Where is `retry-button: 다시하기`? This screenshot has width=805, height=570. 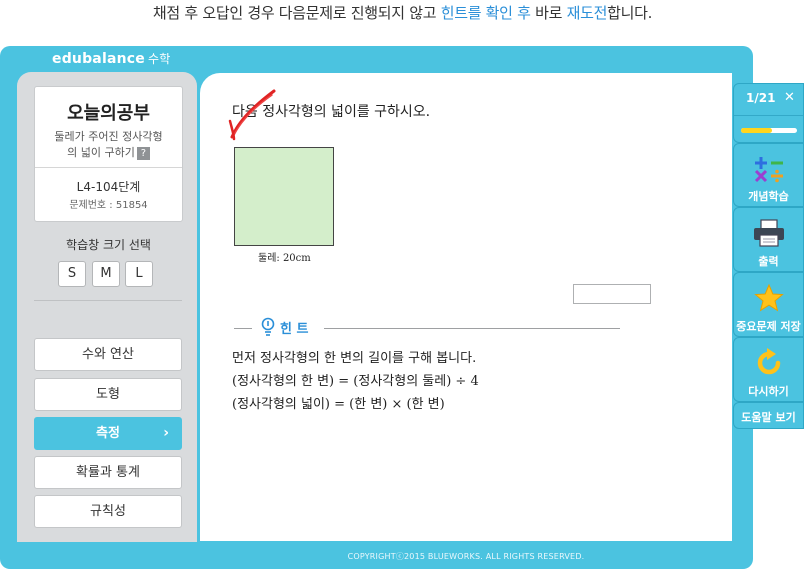
retry-button: 다시하기 is located at coordinates (768, 369).